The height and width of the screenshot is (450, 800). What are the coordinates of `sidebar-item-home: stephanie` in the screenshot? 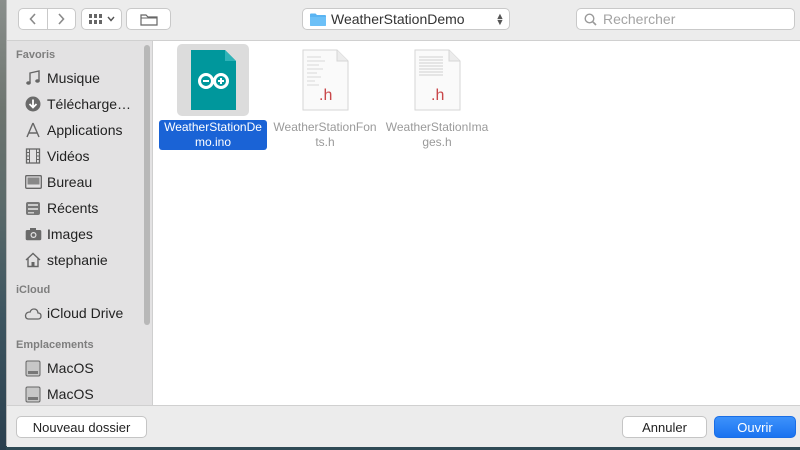 It's located at (79, 260).